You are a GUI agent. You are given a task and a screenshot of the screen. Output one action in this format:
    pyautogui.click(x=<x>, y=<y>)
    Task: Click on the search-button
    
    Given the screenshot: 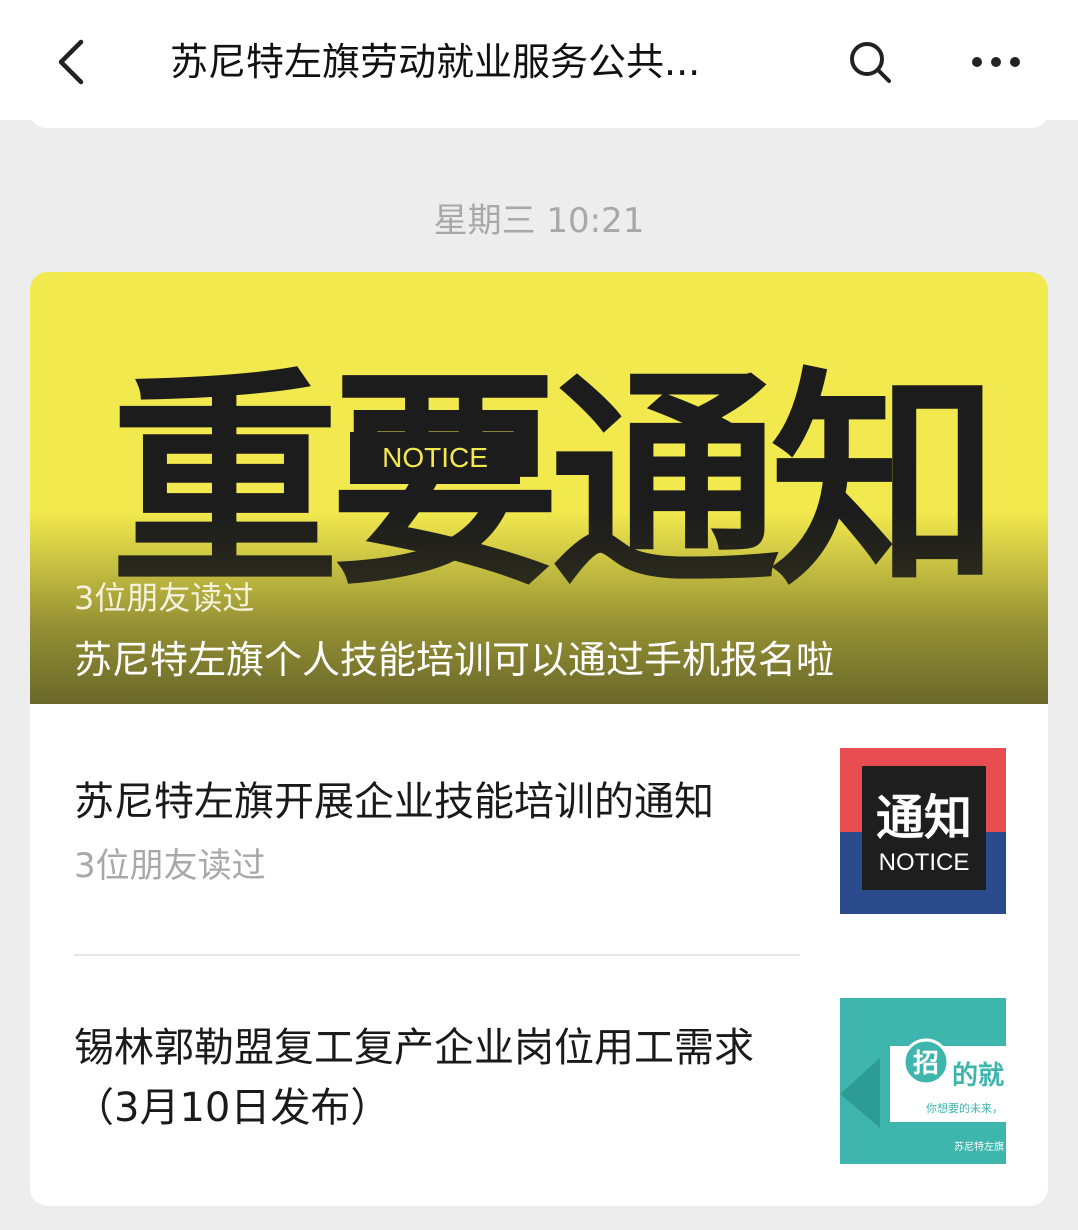 What is the action you would take?
    pyautogui.click(x=870, y=62)
    